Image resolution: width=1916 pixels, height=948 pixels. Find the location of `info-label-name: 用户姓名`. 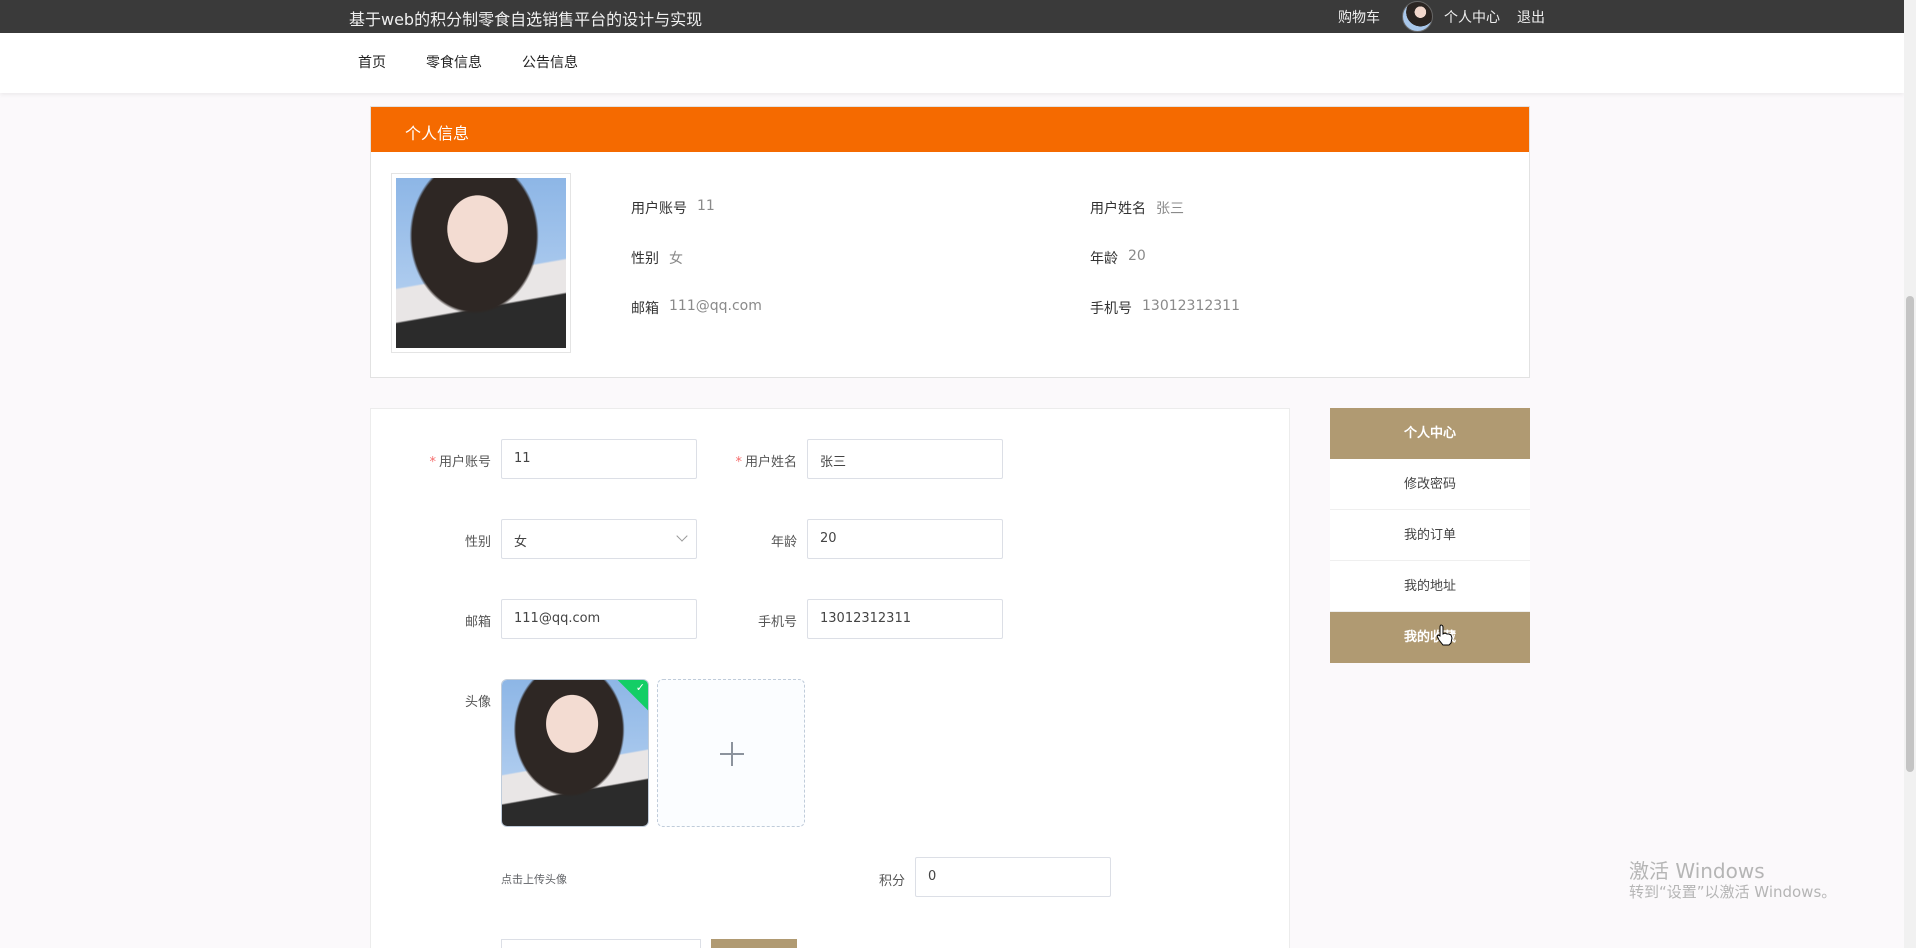

info-label-name: 用户姓名 is located at coordinates (1118, 209).